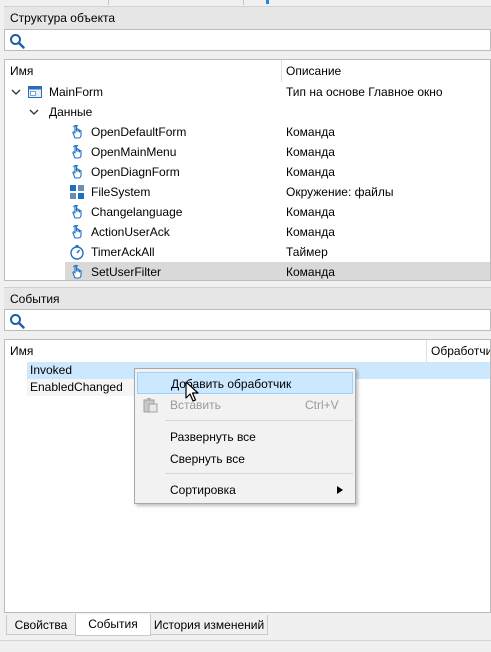 The height and width of the screenshot is (652, 491). Describe the element at coordinates (192, 391) in the screenshot. I see `mouse-cursor-icon` at that location.